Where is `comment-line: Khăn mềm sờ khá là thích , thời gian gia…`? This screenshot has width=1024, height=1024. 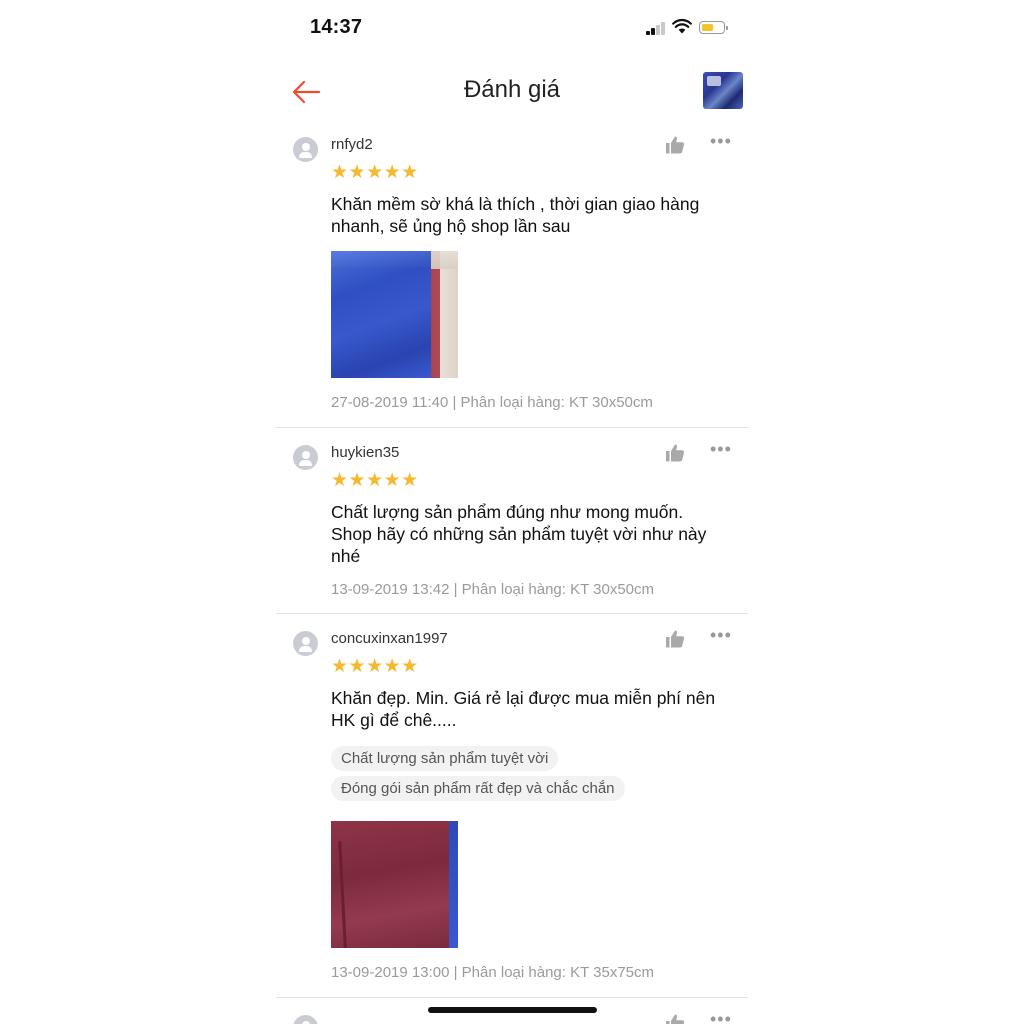
comment-line: Khăn mềm sờ khá là thích , thời gian gia… is located at coordinates (515, 204).